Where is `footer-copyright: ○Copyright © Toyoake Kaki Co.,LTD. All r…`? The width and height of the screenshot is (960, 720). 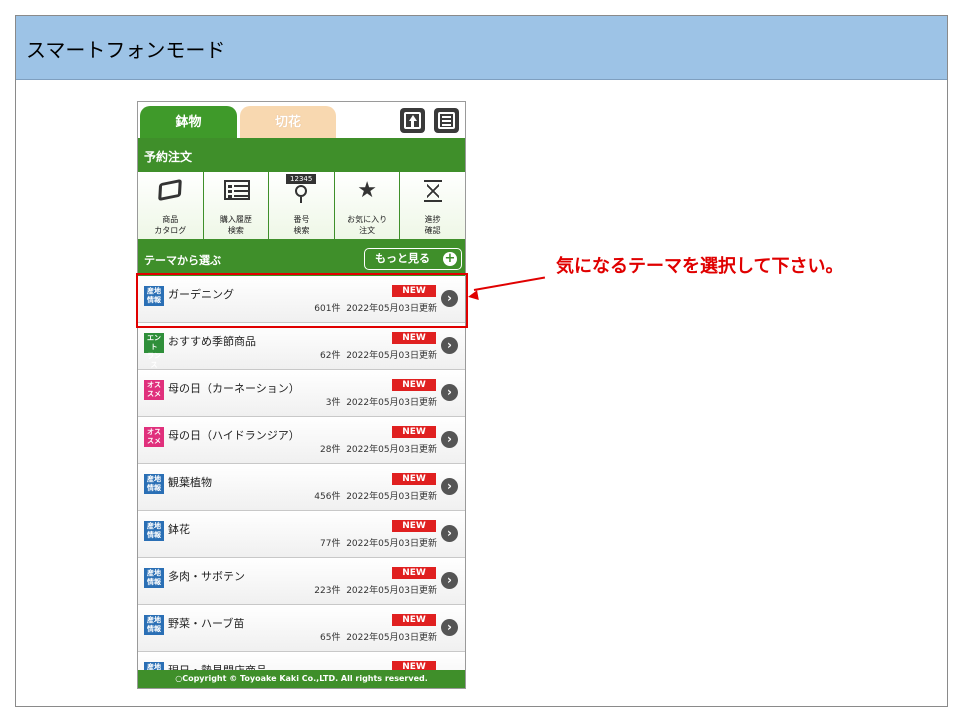
footer-copyright: ○Copyright © Toyoake Kaki Co.,LTD. All r… is located at coordinates (301, 679).